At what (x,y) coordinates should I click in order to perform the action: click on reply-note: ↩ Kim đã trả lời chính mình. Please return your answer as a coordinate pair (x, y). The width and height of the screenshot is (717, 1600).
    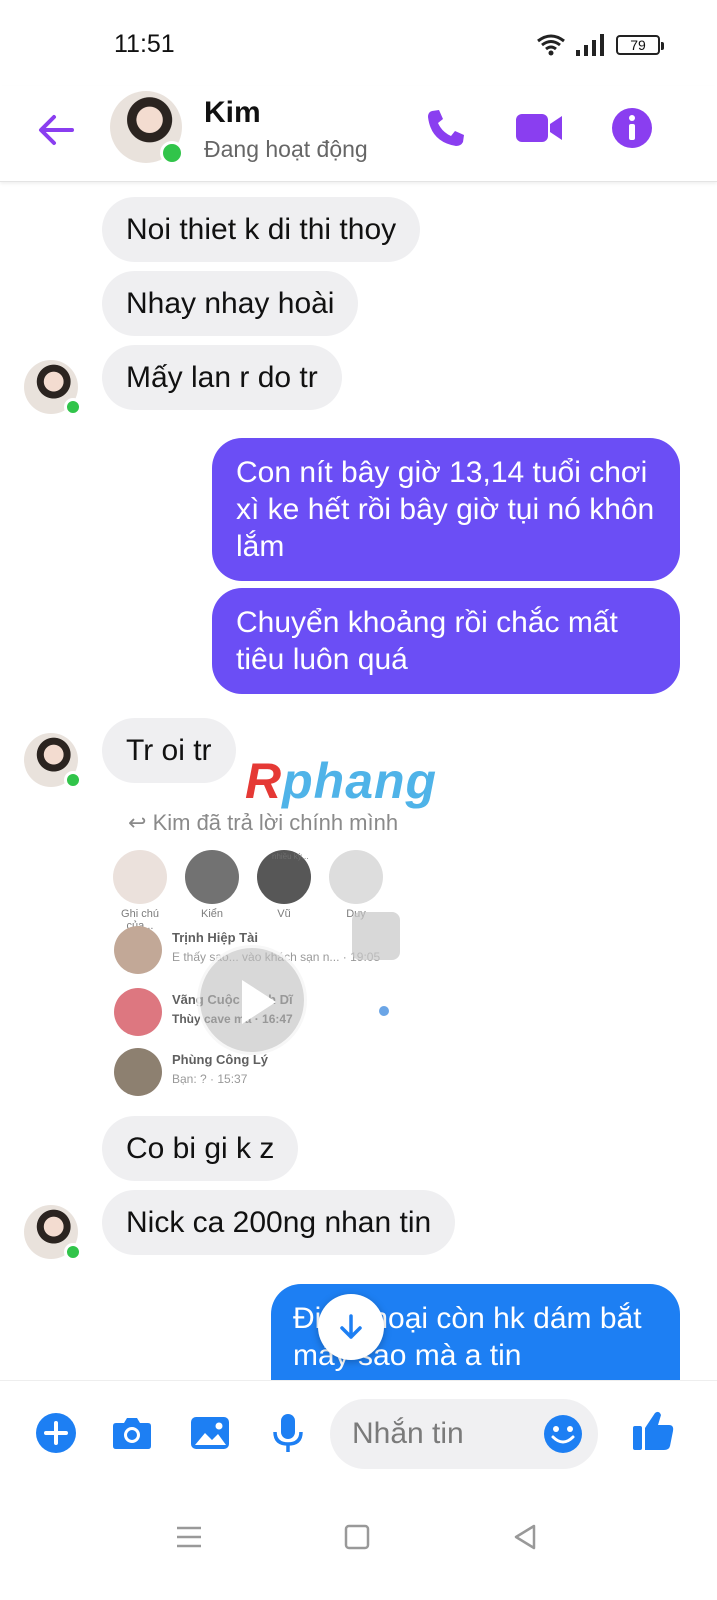
    Looking at the image, I should click on (263, 822).